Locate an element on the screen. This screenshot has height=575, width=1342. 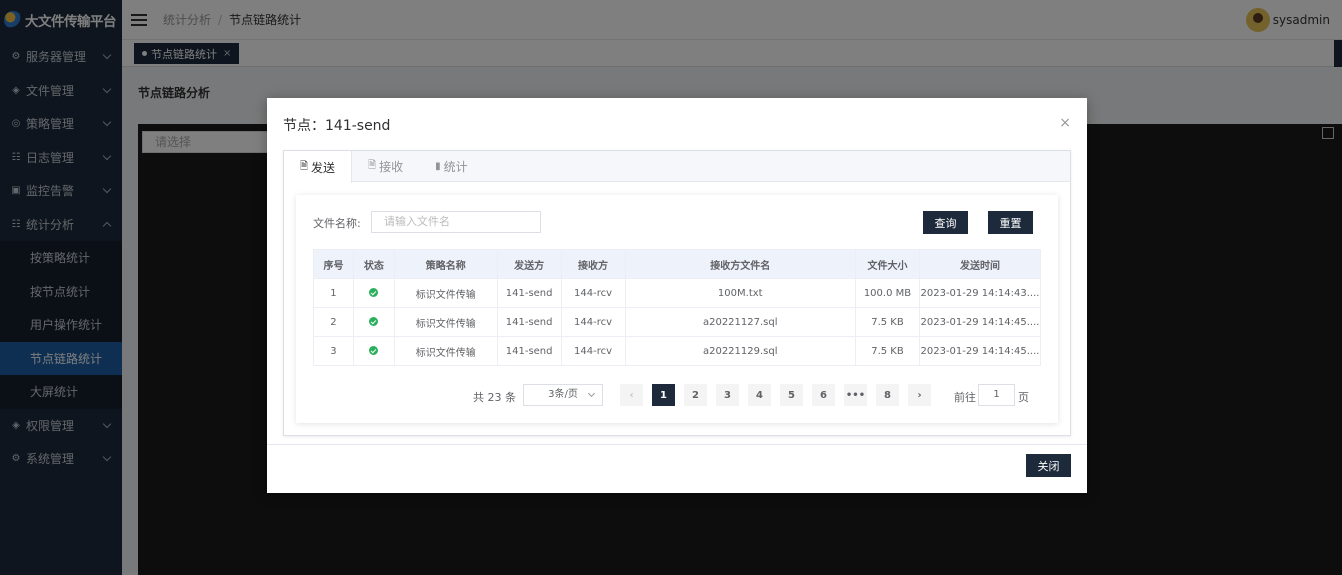
tab-send: 🗎 发送 is located at coordinates (318, 167).